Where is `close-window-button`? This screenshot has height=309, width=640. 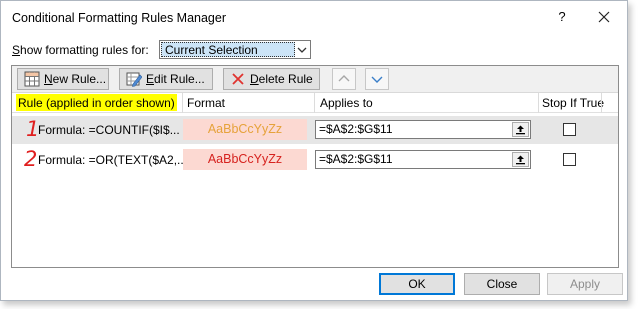 close-window-button is located at coordinates (604, 17).